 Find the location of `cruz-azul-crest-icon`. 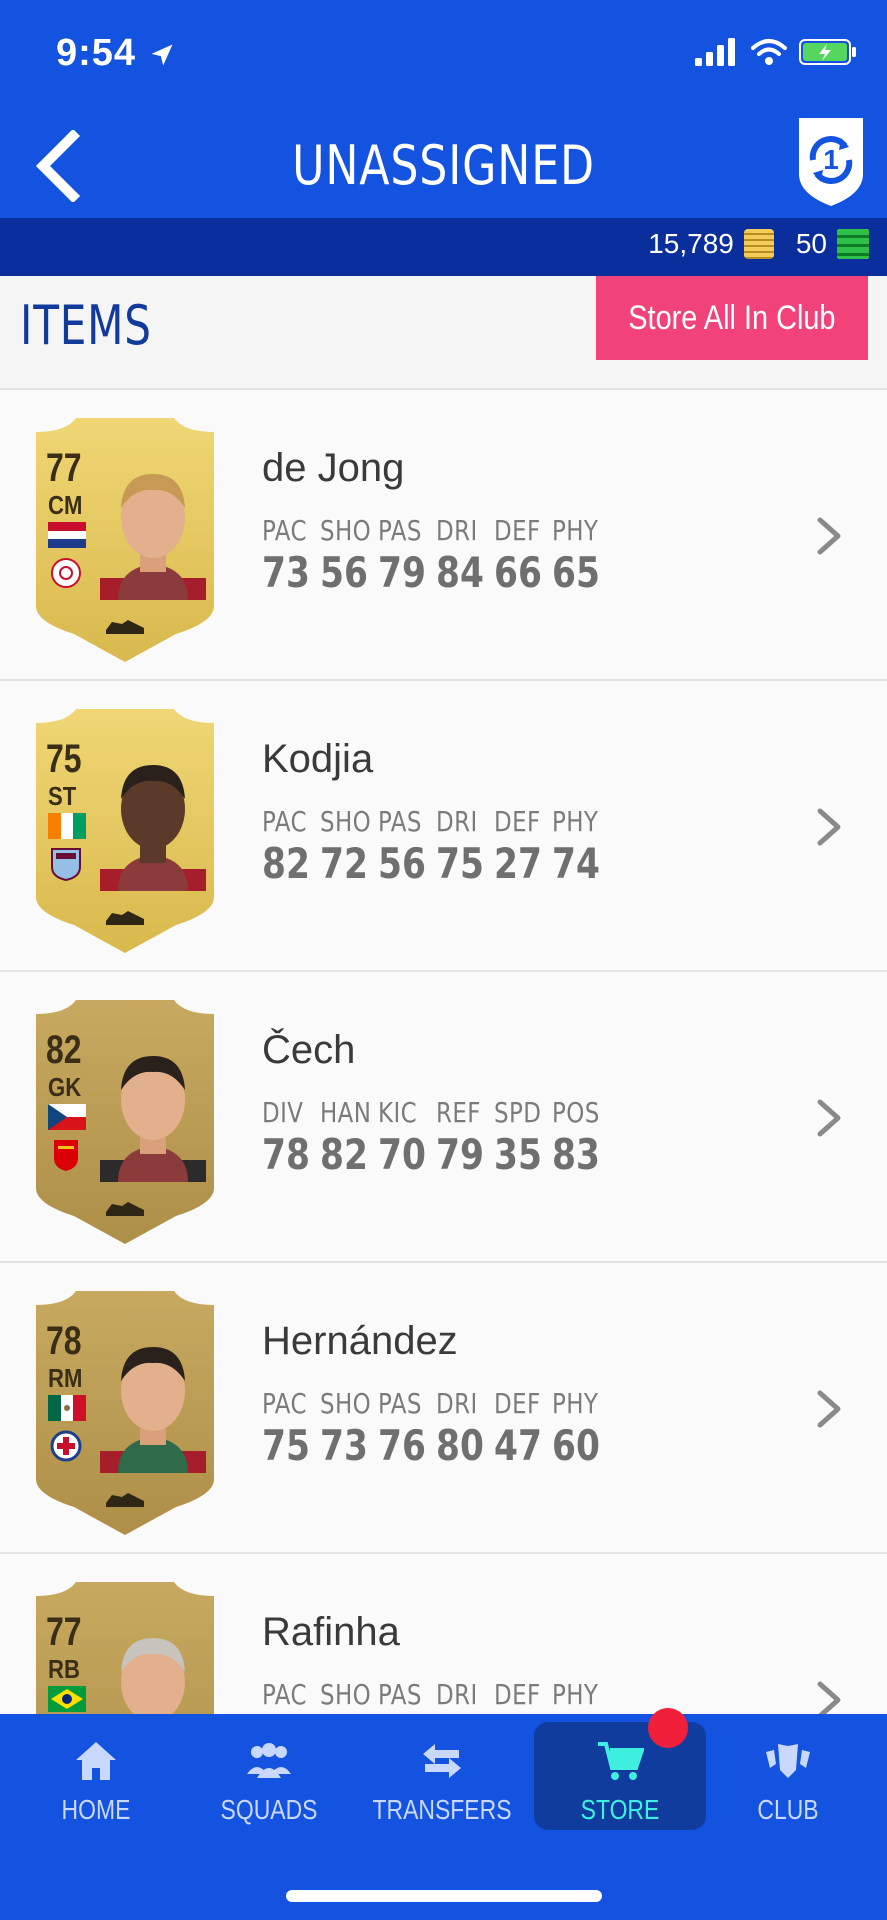

cruz-azul-crest-icon is located at coordinates (66, 1446).